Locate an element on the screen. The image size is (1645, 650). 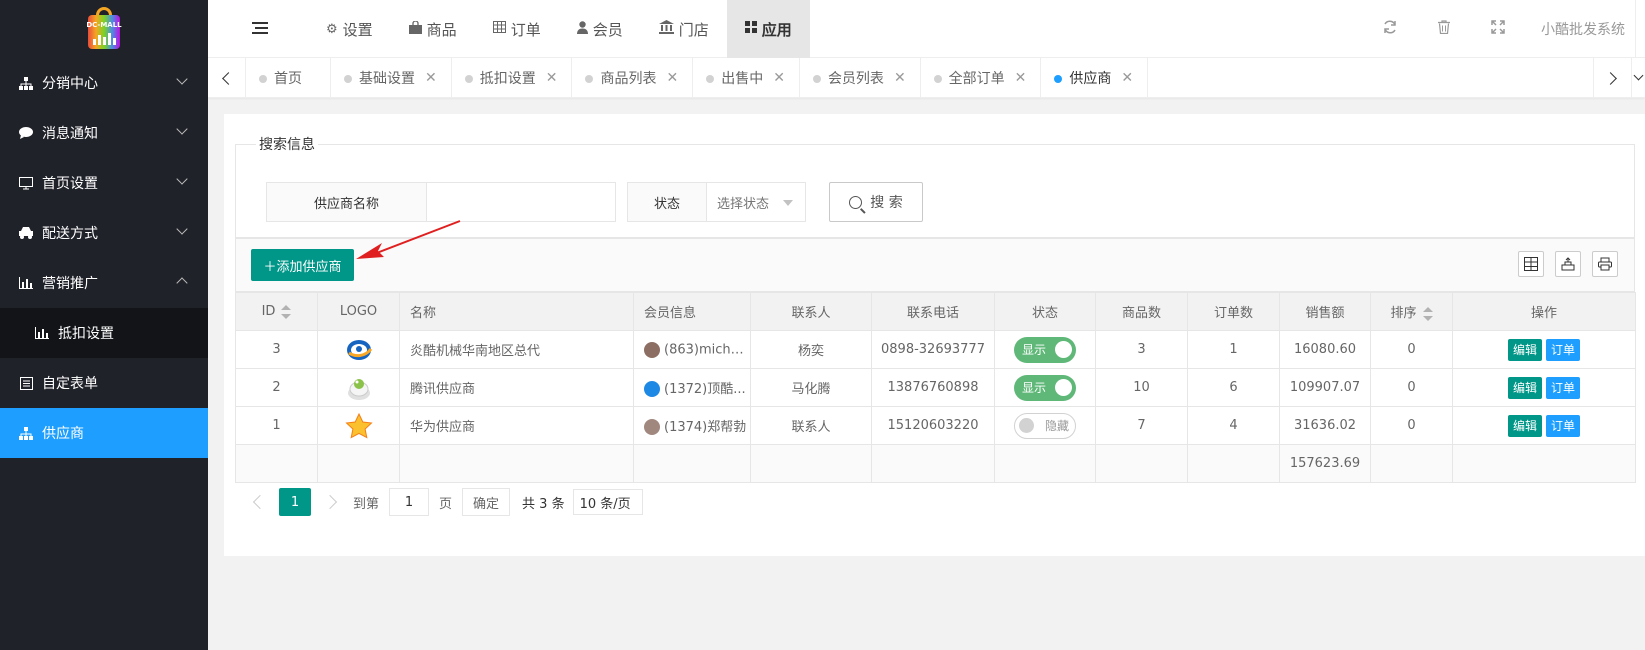
nav-settings: ⚙ 设置 is located at coordinates (349, 29).